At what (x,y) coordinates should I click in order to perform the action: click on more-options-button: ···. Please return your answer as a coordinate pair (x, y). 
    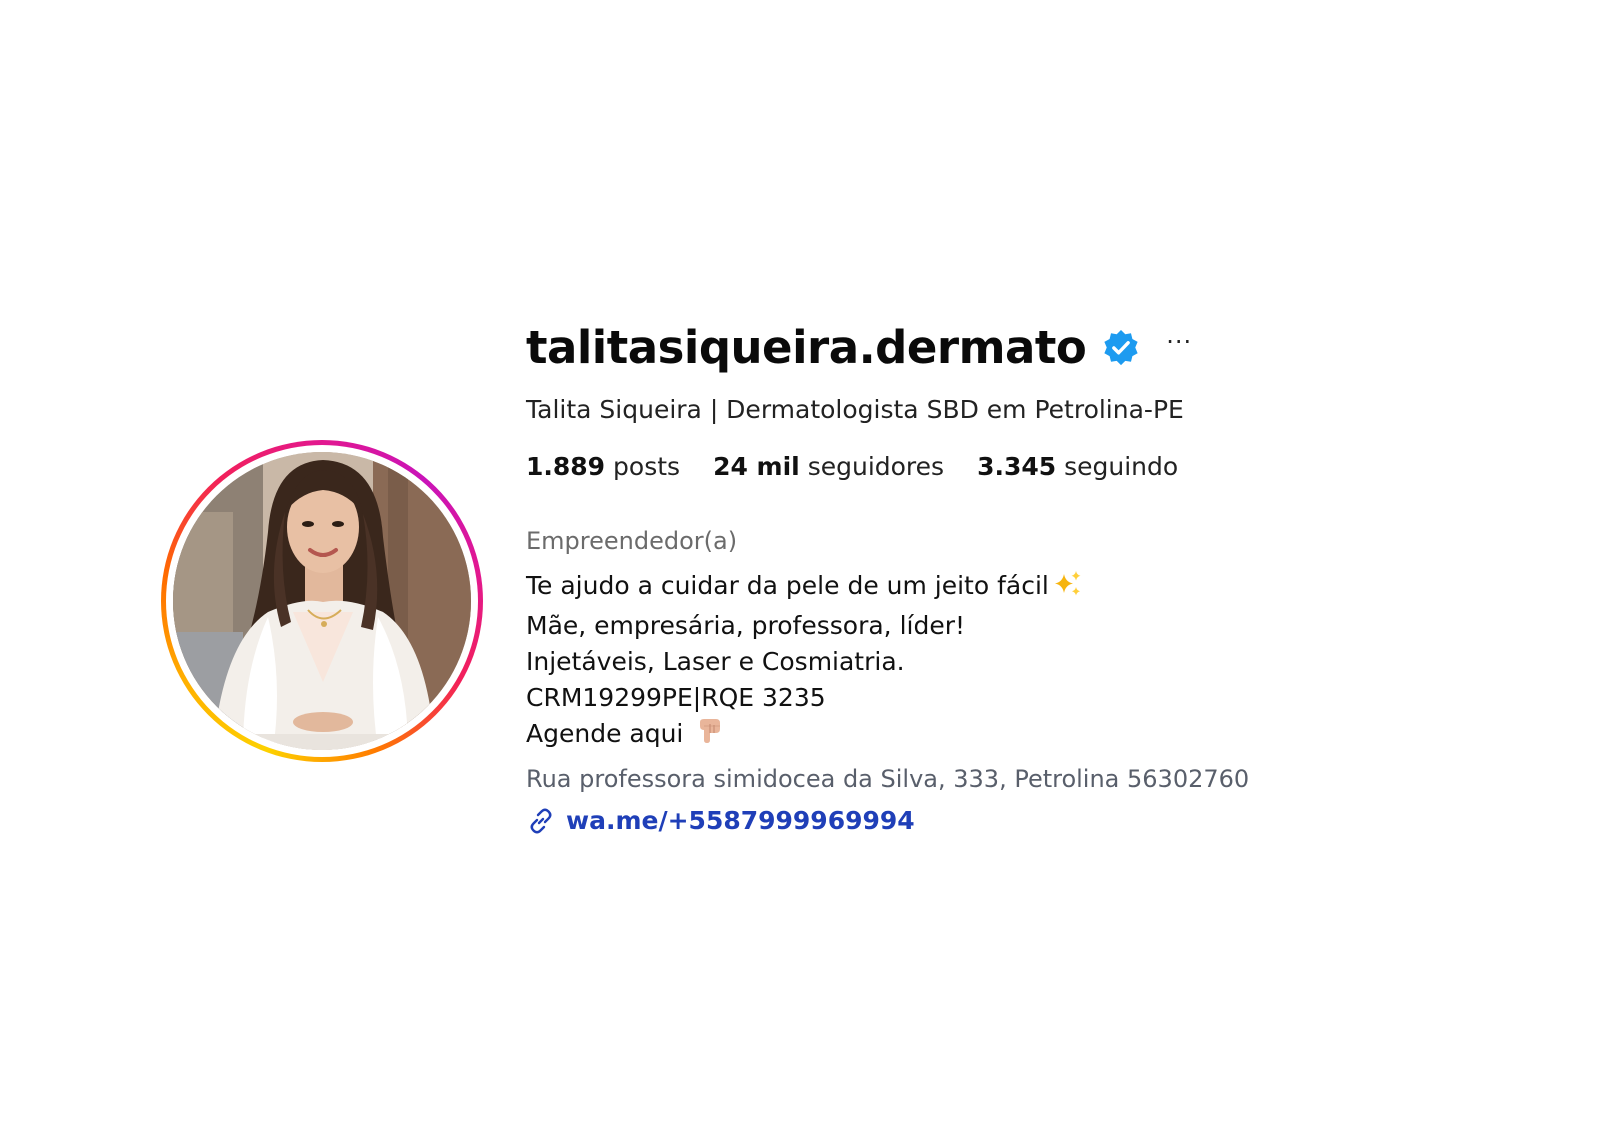
    Looking at the image, I should click on (1179, 342).